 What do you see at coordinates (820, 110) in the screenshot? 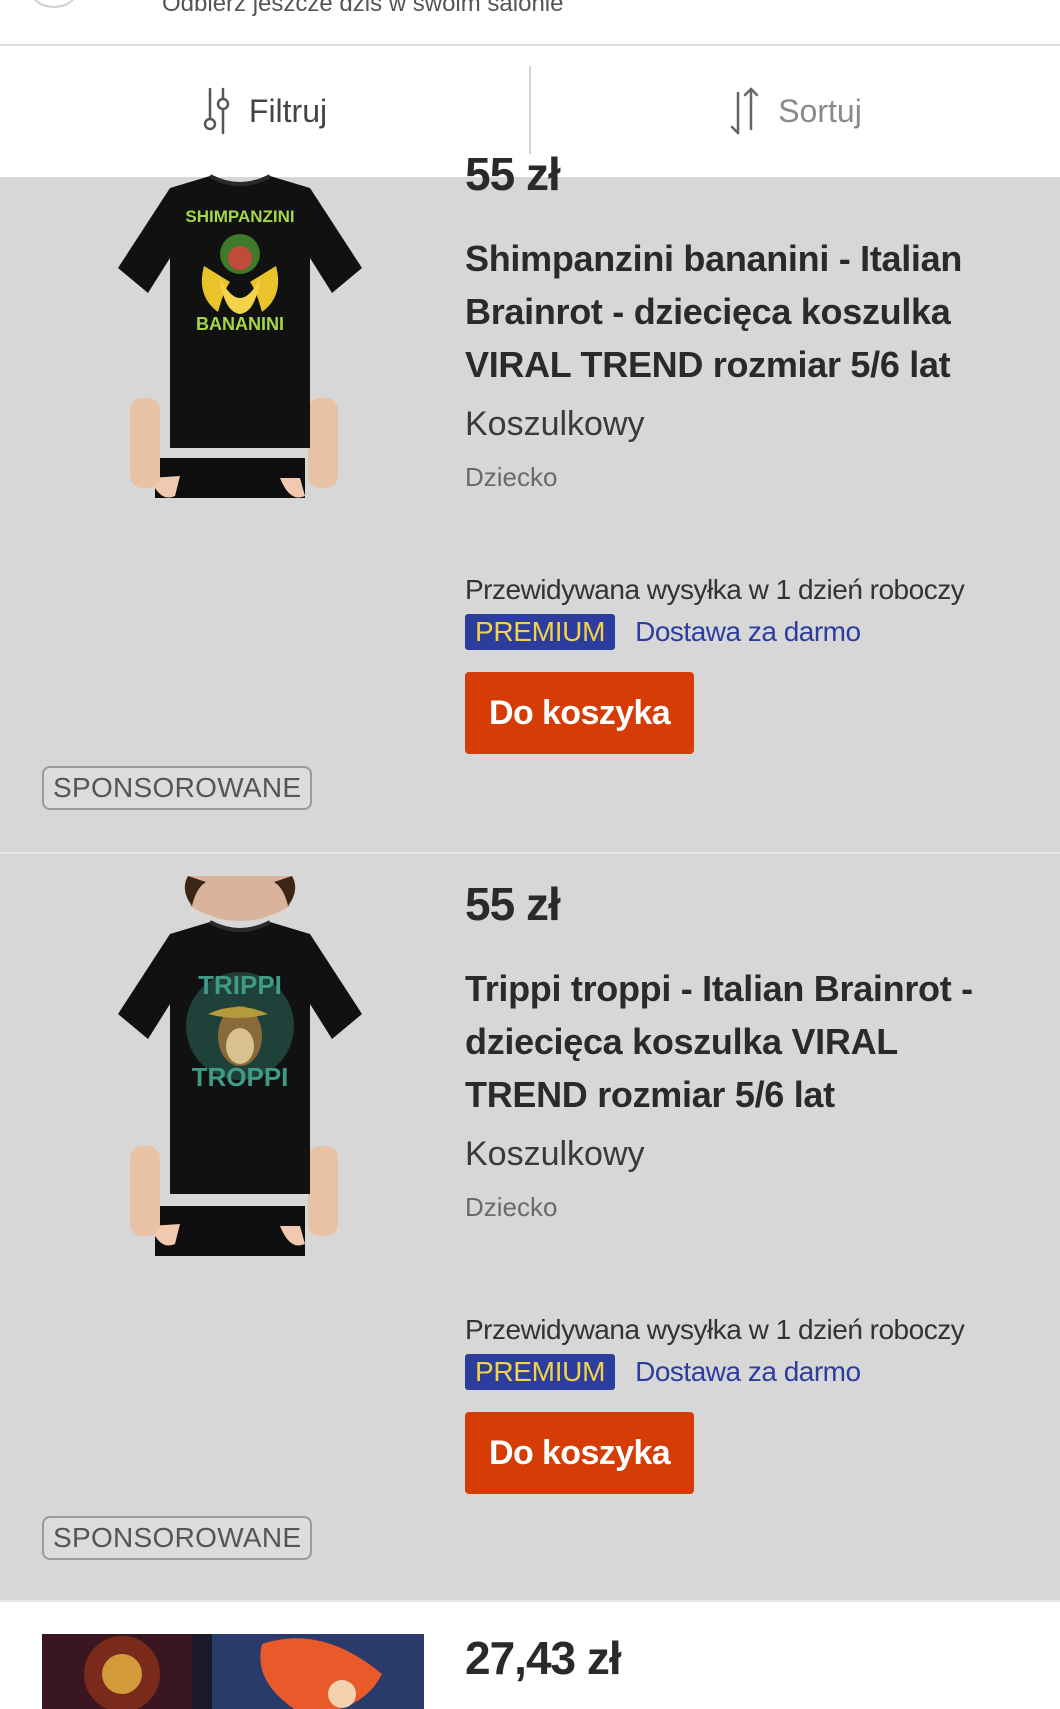
I see `sort-label: Sortuj` at bounding box center [820, 110].